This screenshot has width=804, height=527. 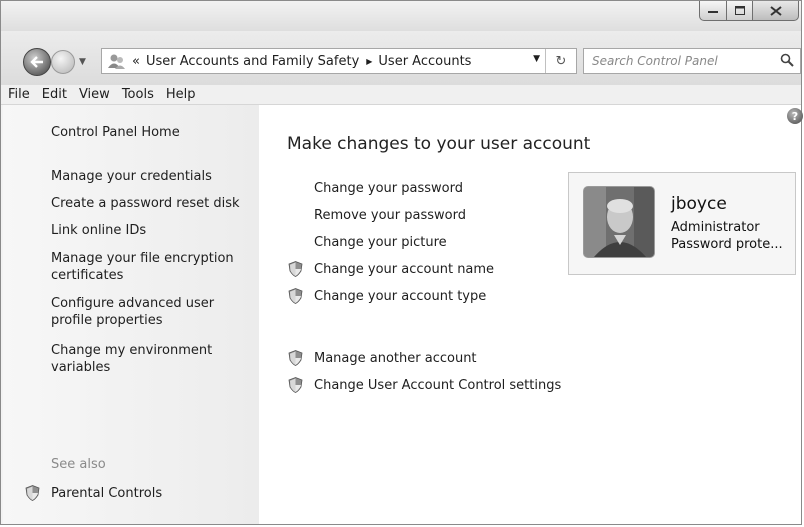 I want to click on menu-bar: File Edit View Tools Help, so click(x=401, y=95).